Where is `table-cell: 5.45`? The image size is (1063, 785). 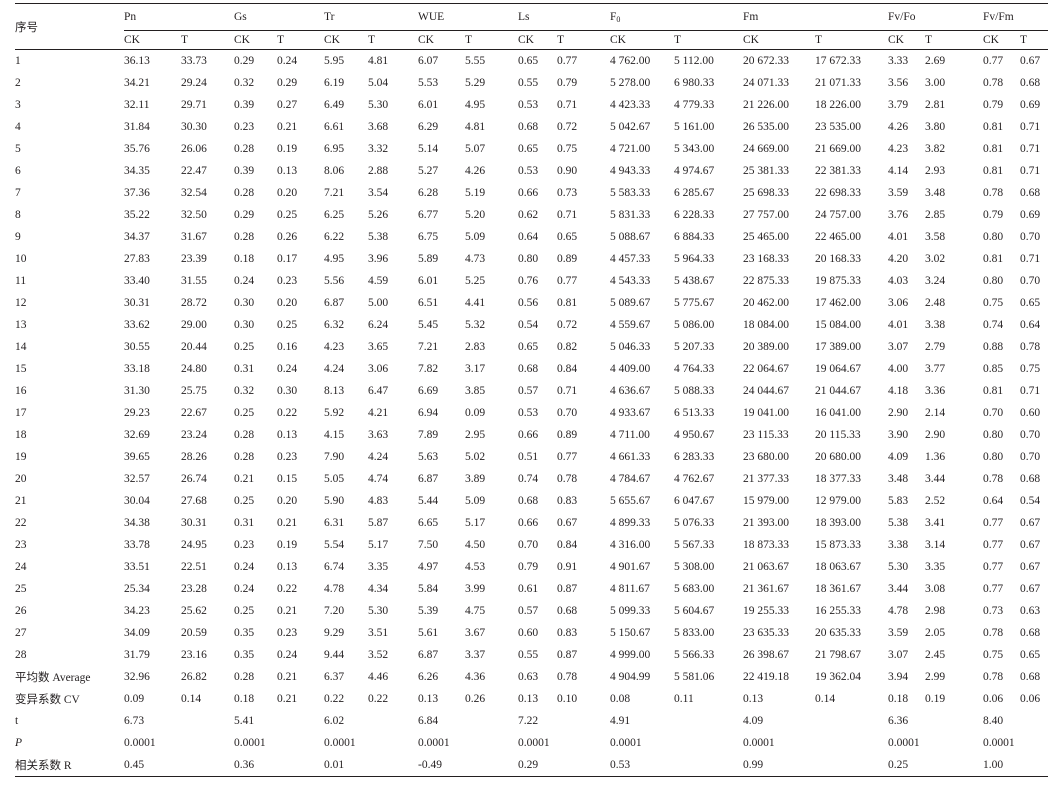 table-cell: 5.45 is located at coordinates (428, 325).